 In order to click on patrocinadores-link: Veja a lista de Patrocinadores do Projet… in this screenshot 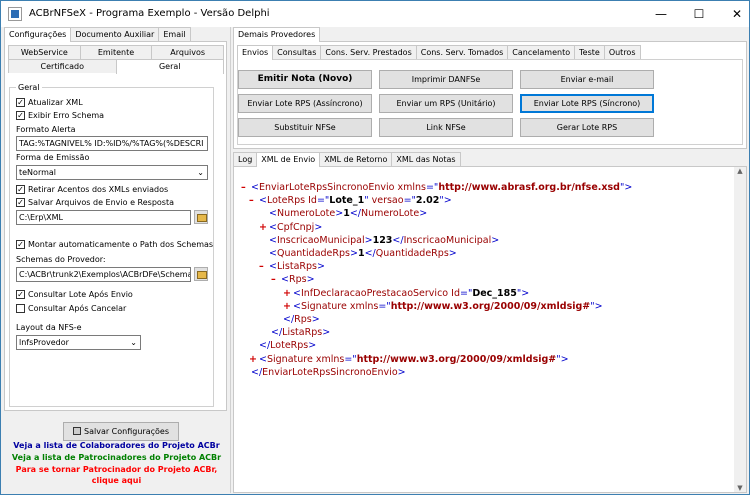, I will do `click(116, 457)`.